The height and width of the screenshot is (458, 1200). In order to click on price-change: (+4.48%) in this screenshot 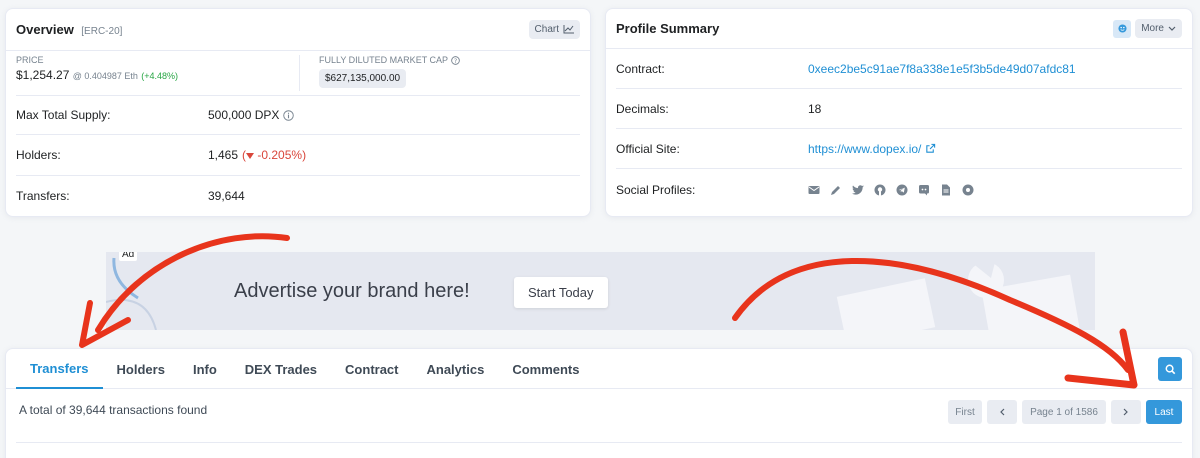, I will do `click(160, 76)`.